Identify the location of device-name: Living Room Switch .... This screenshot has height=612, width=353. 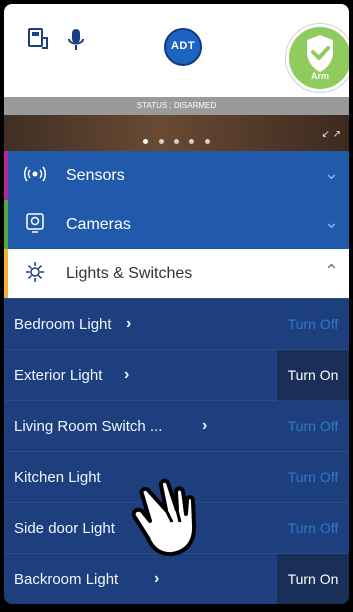
(88, 426).